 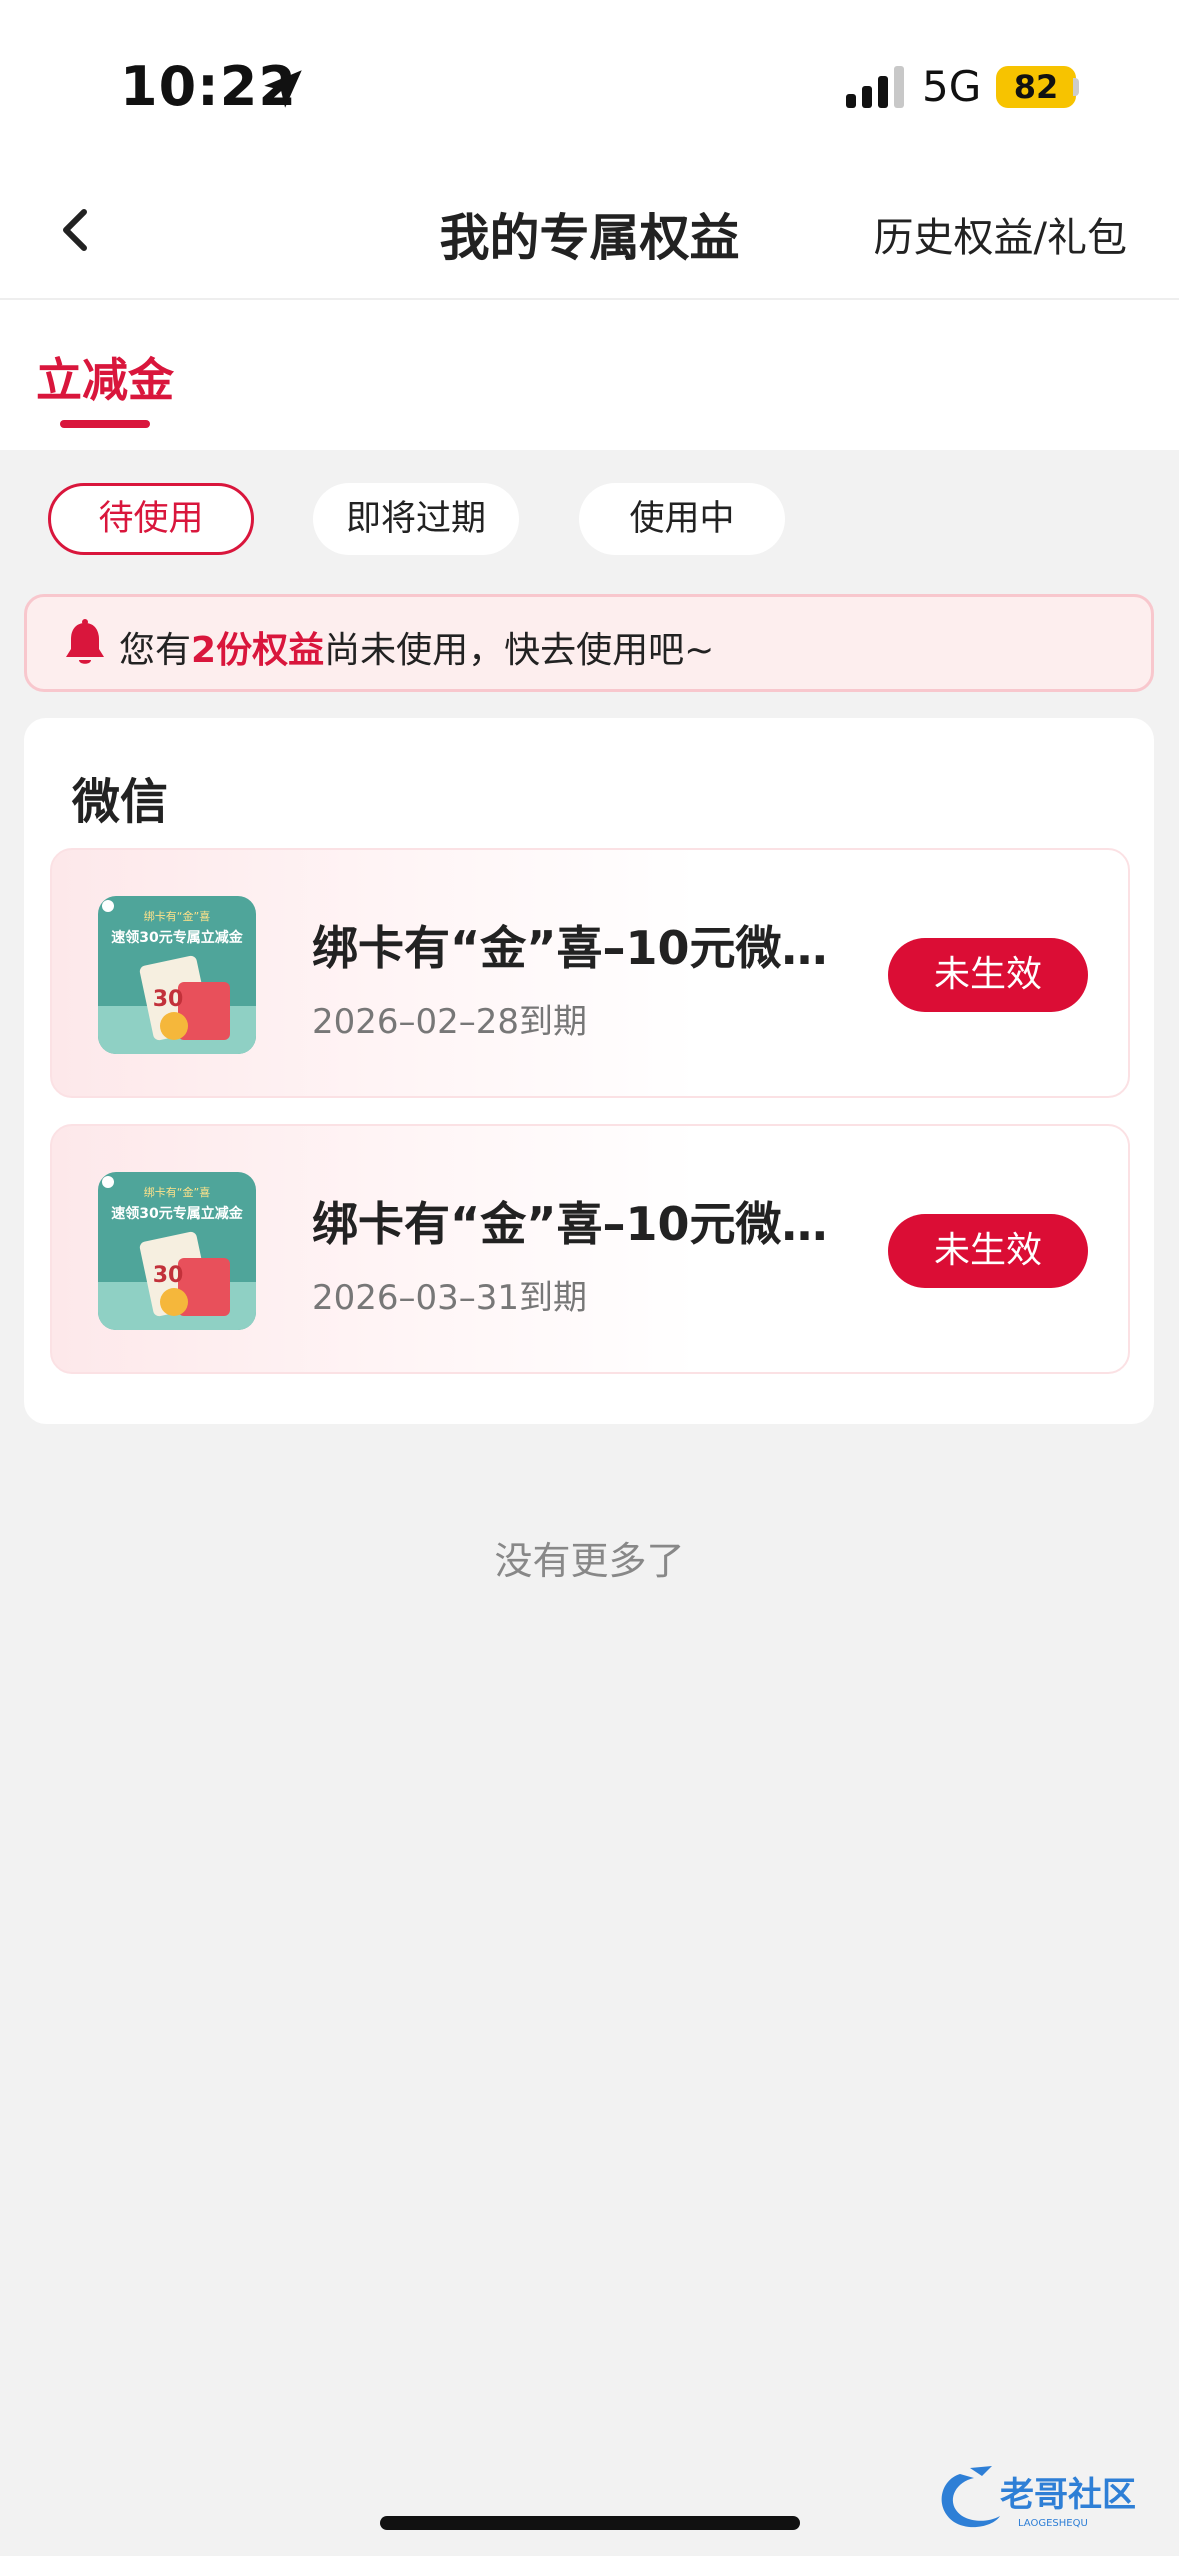 What do you see at coordinates (450, 1022) in the screenshot?
I see `coupon-expiry: 2026–02–28到期` at bounding box center [450, 1022].